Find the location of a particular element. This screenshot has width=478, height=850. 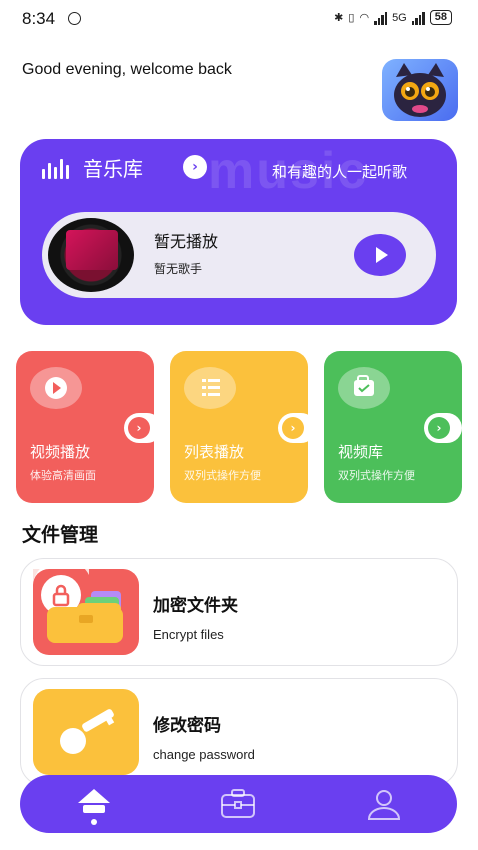

music-library-arrow-button: › is located at coordinates (195, 167).